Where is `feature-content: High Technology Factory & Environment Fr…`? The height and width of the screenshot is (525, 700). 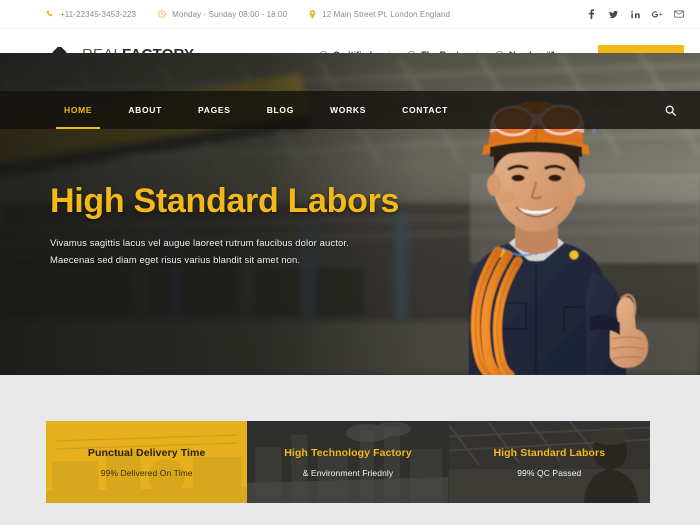
feature-content: High Technology Factory & Environment Fr… is located at coordinates (348, 462).